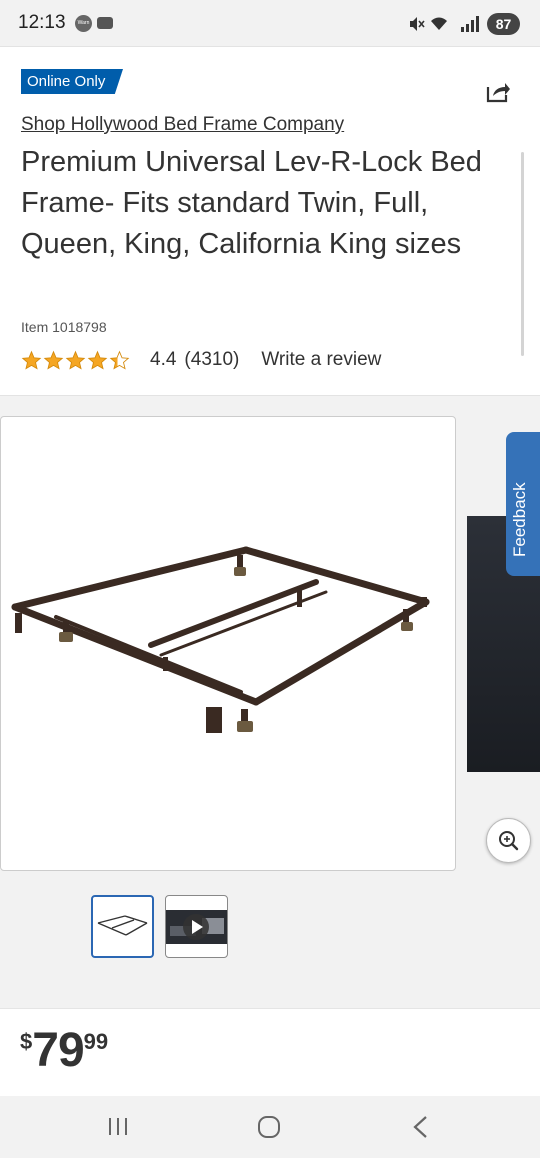  What do you see at coordinates (26, 1041) in the screenshot?
I see `price-currency: $` at bounding box center [26, 1041].